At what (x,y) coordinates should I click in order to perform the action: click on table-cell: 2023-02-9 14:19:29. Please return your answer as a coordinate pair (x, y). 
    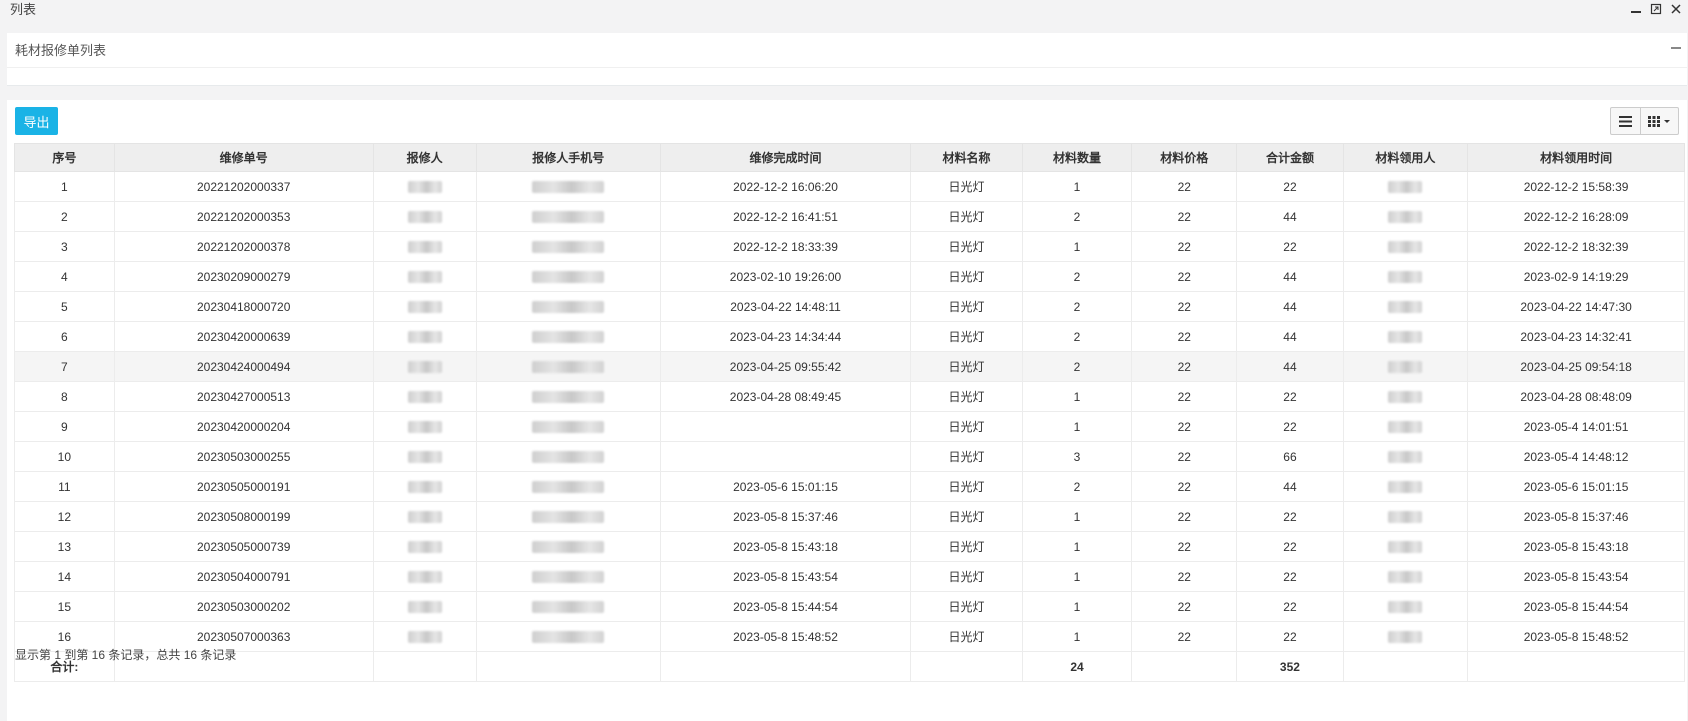
    Looking at the image, I should click on (1576, 276).